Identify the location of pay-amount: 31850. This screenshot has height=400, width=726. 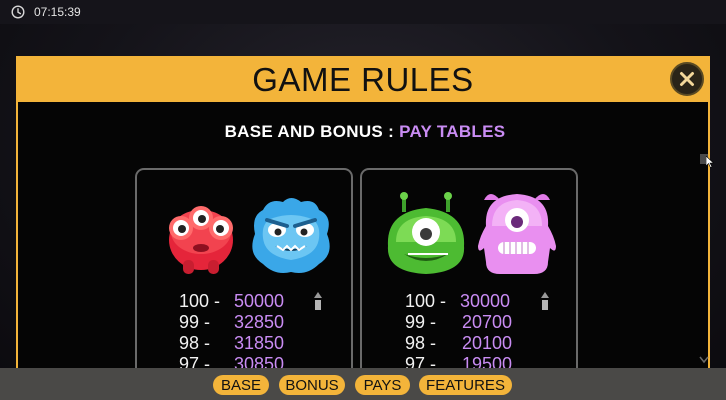
(259, 343).